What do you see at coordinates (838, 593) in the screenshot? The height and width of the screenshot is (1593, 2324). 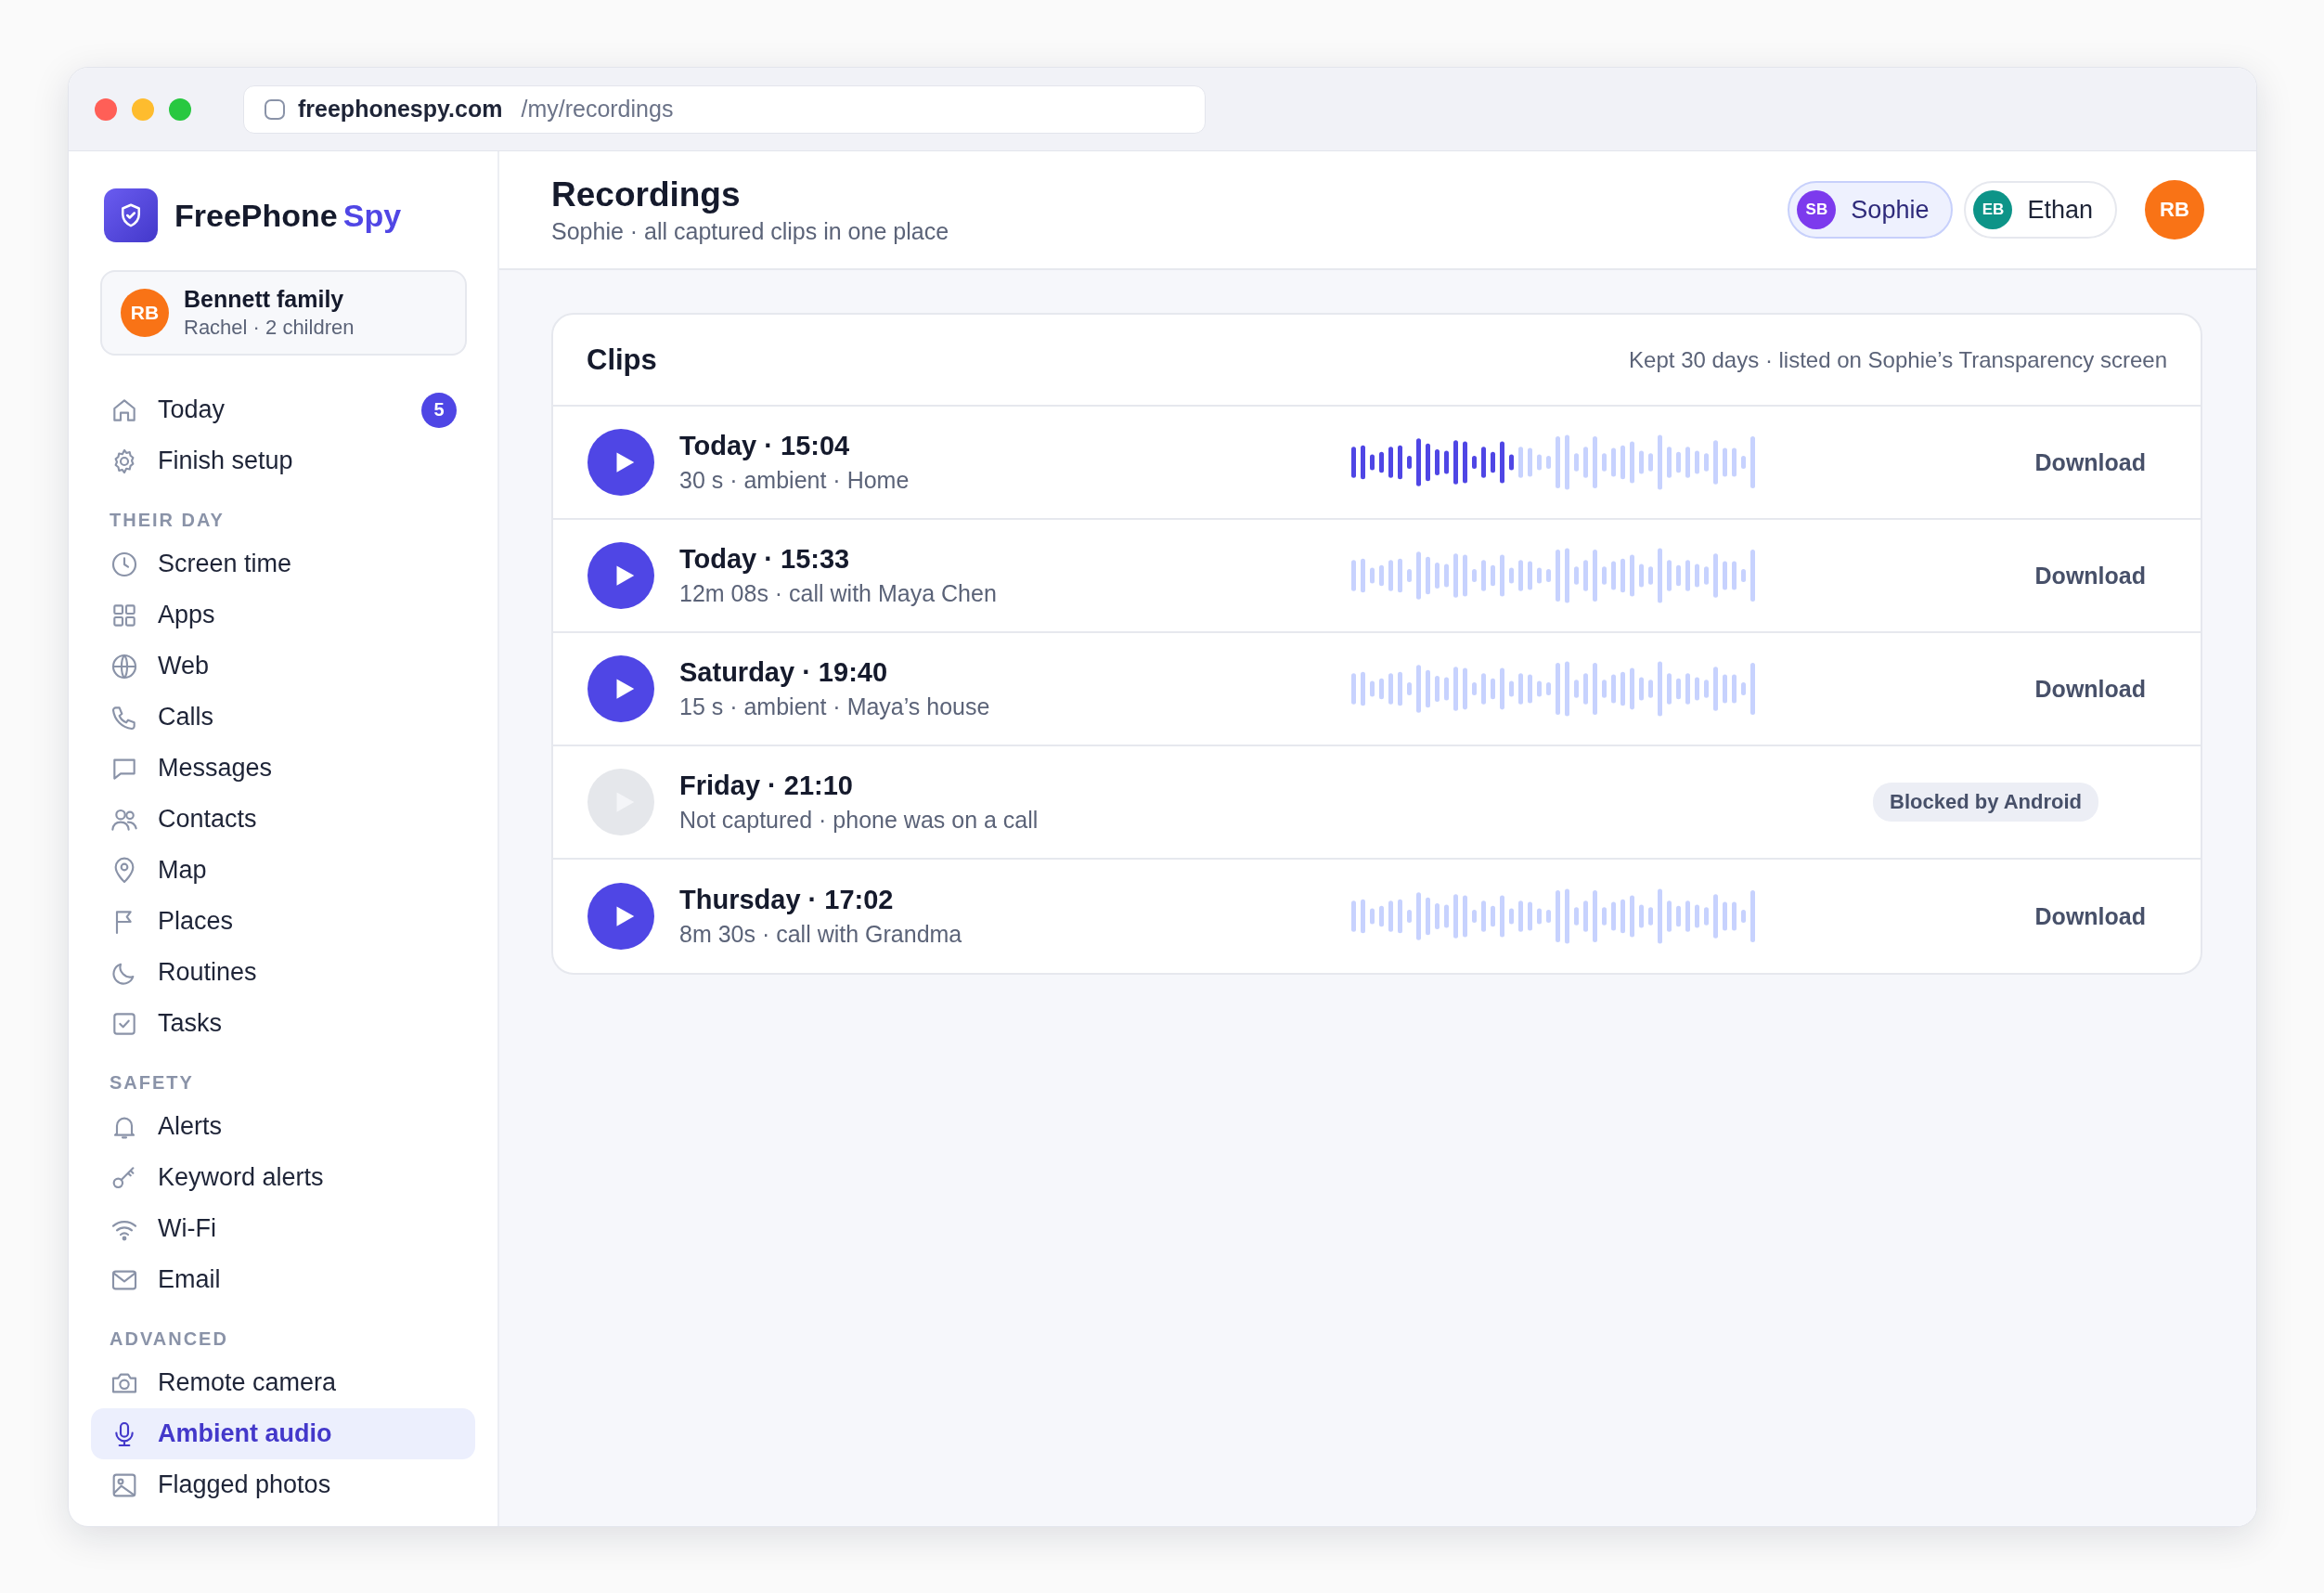 I see `clip-detail: 12m 08s · call with Maya Chen` at bounding box center [838, 593].